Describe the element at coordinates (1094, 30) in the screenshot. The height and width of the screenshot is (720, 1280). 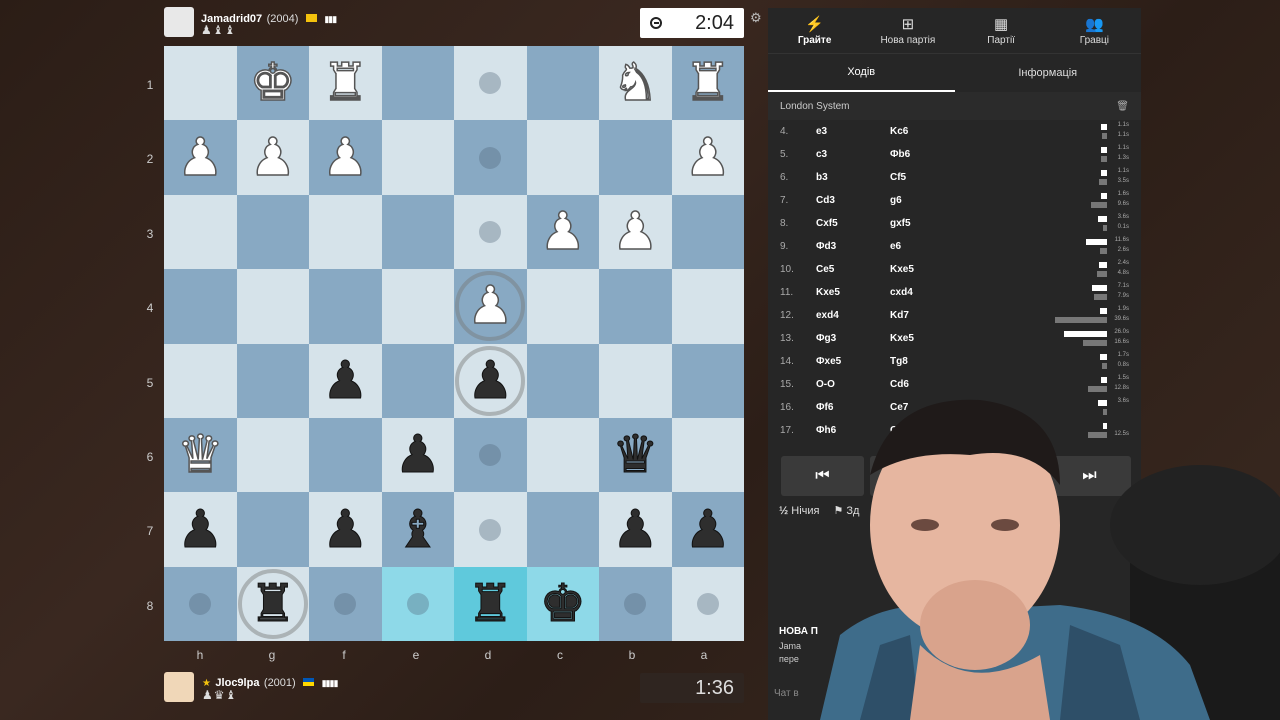
I see `nav-players: 👥 Гравці` at that location.